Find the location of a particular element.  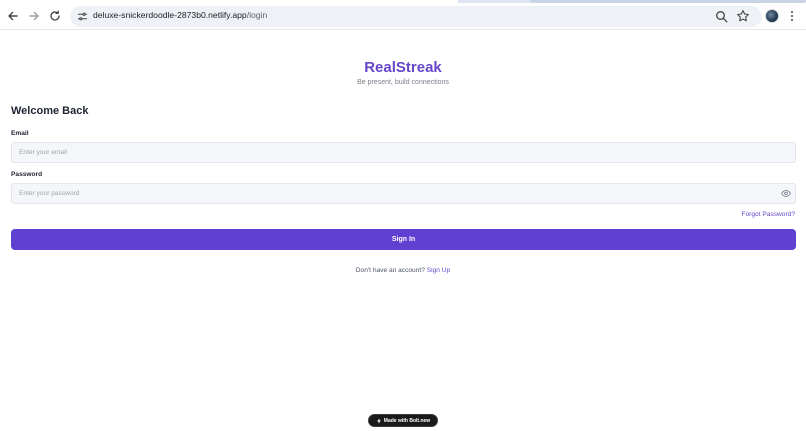

made-with-bolt-badge: Made with Bolt.new is located at coordinates (403, 420).